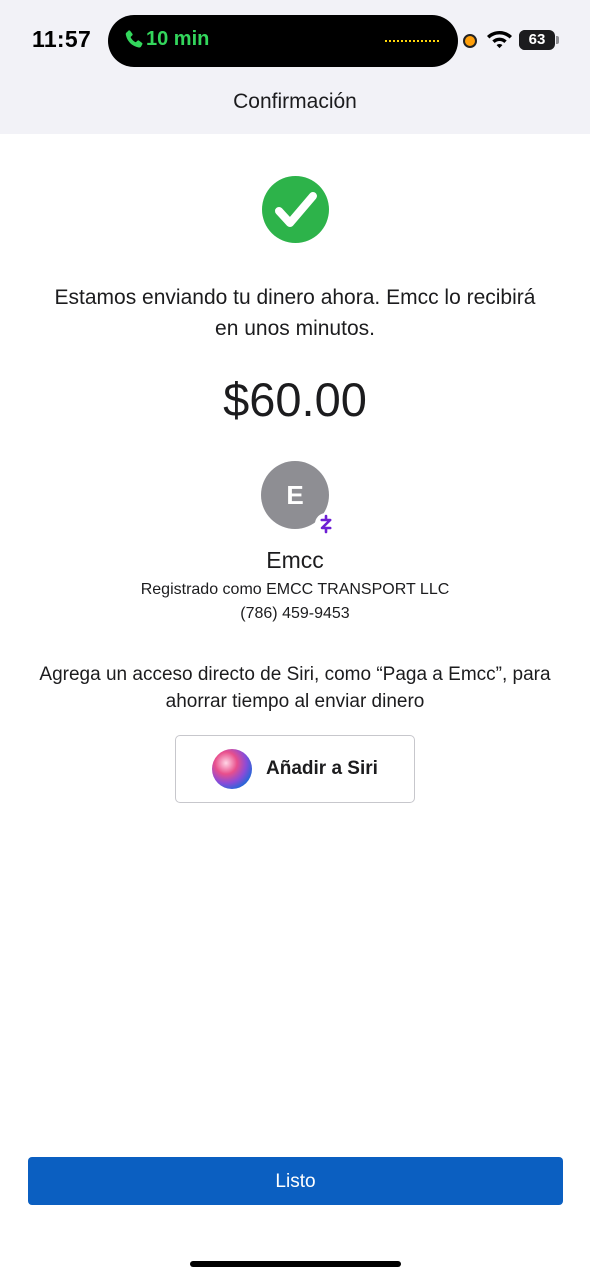  Describe the element at coordinates (295, 209) in the screenshot. I see `checkmark-icon` at that location.